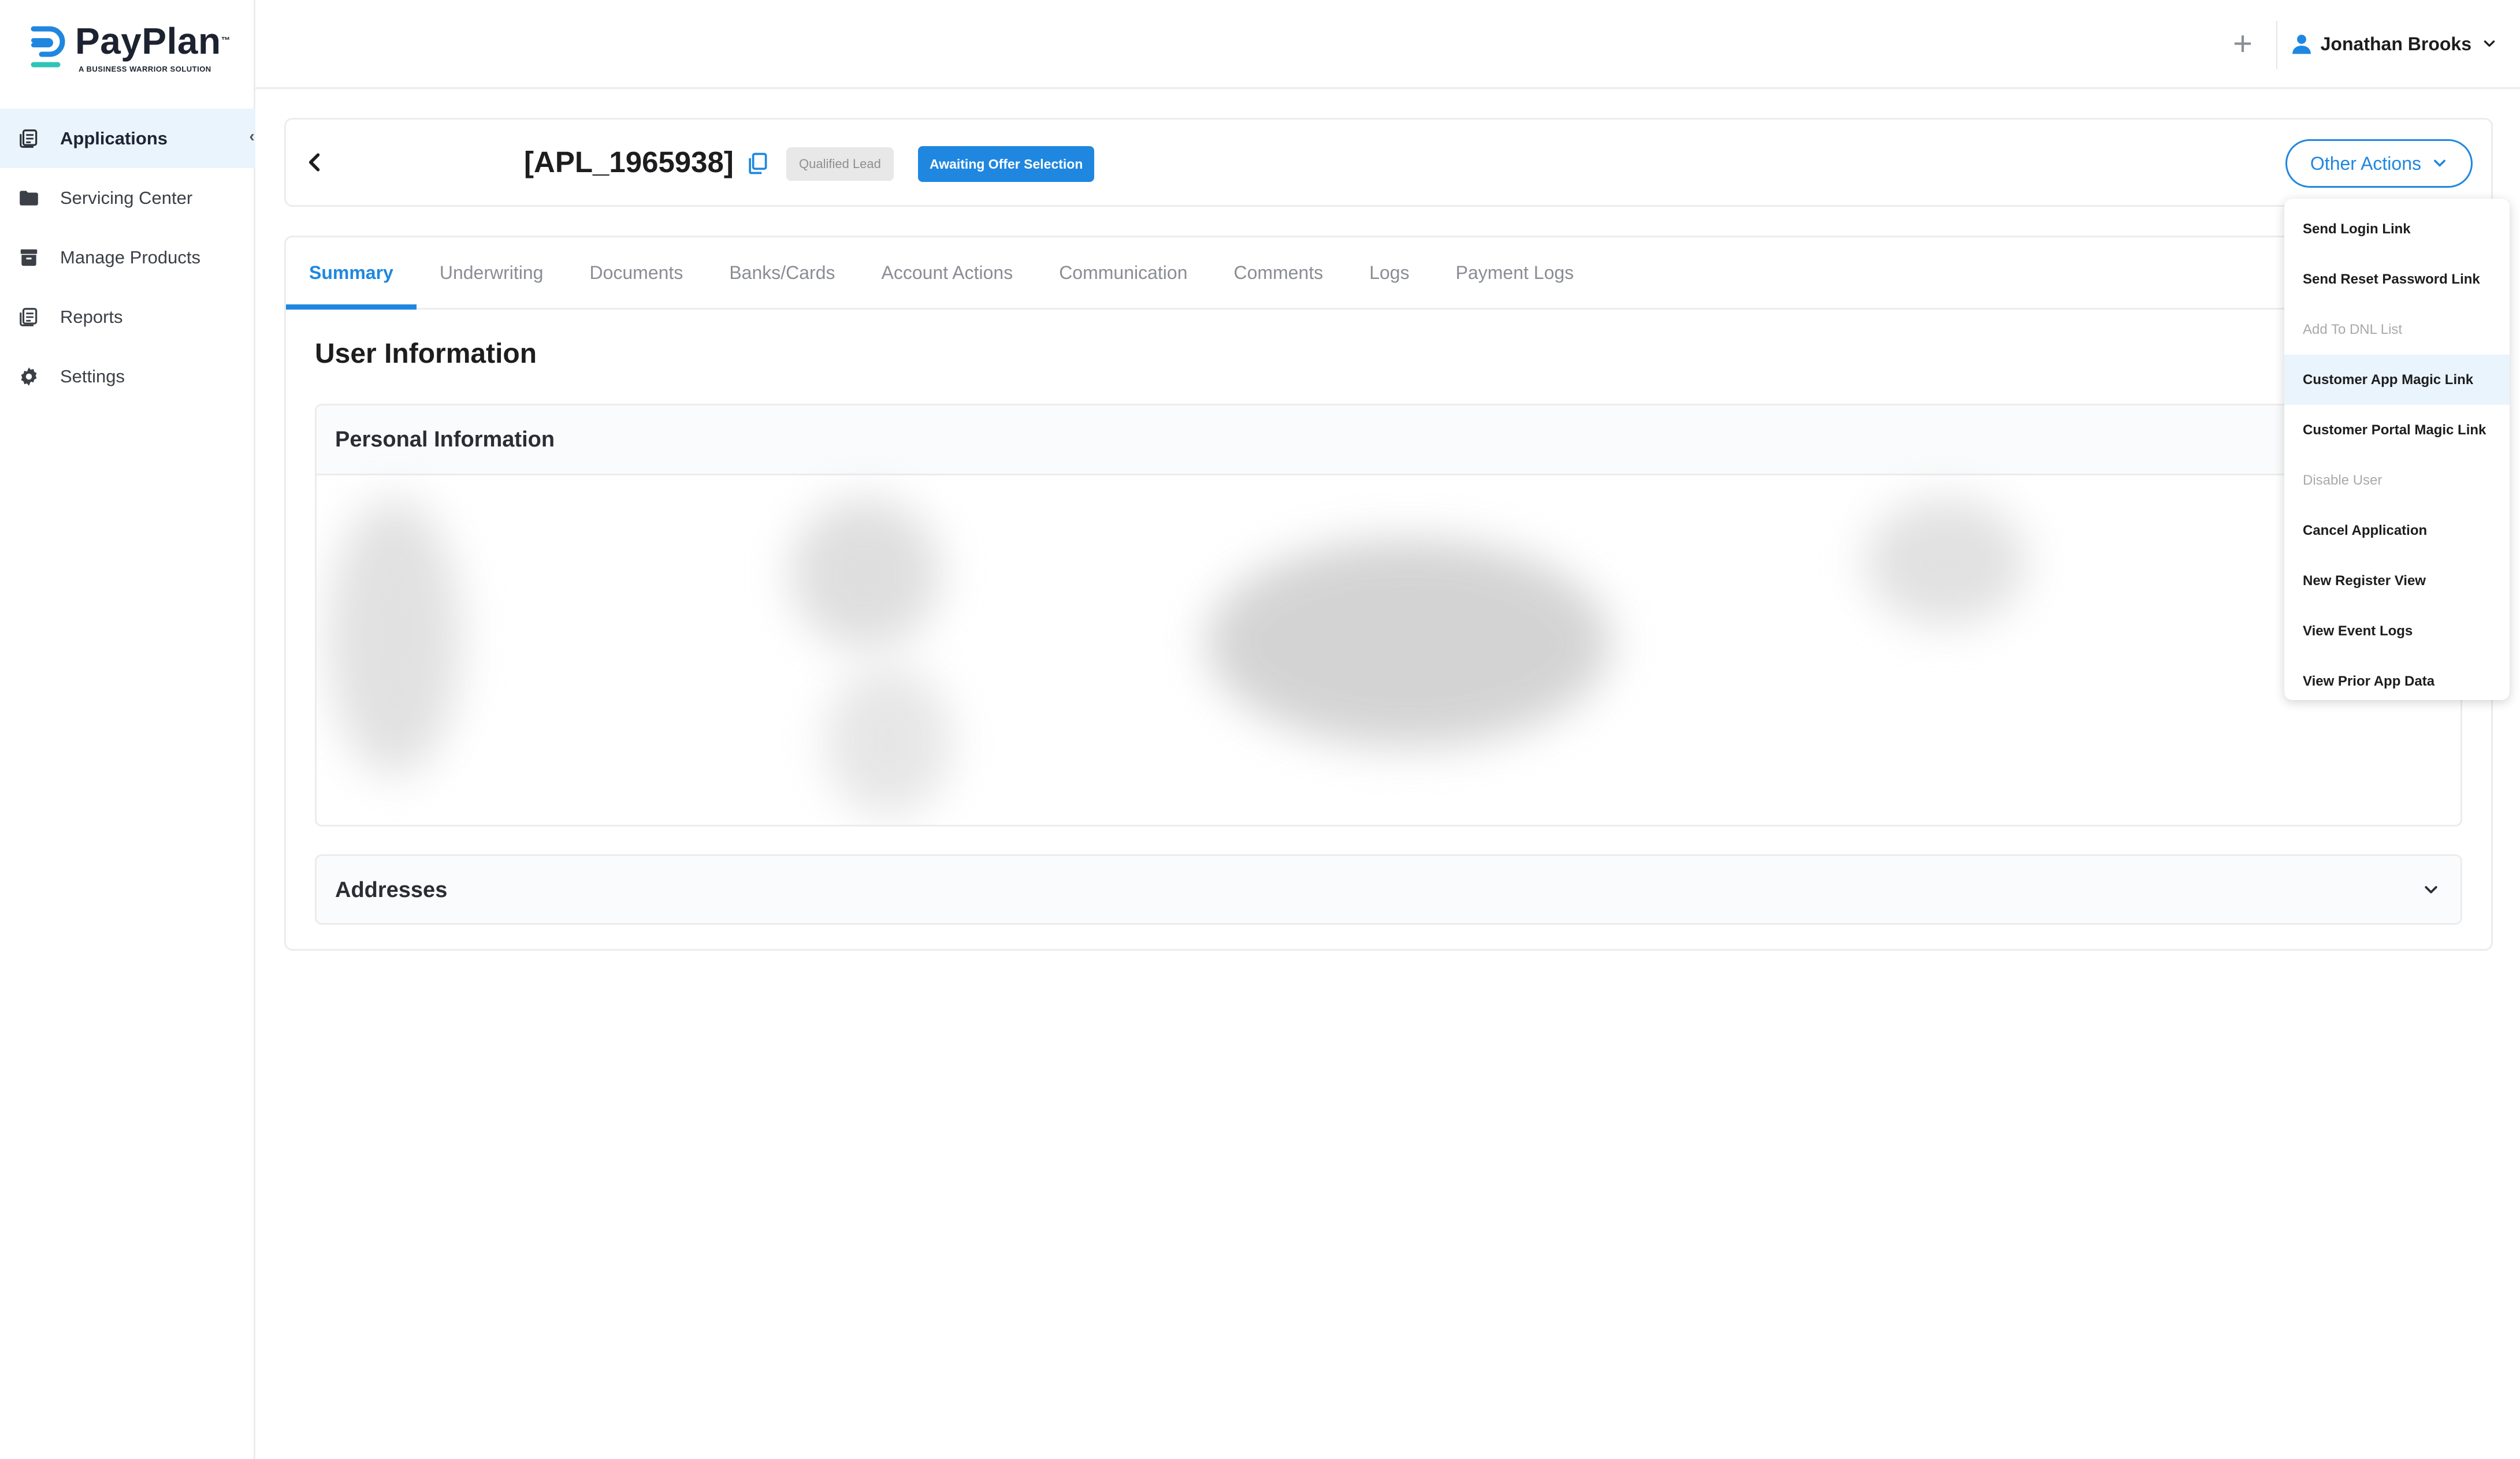  I want to click on sidebar-item-manage-products: Manage Products, so click(128, 257).